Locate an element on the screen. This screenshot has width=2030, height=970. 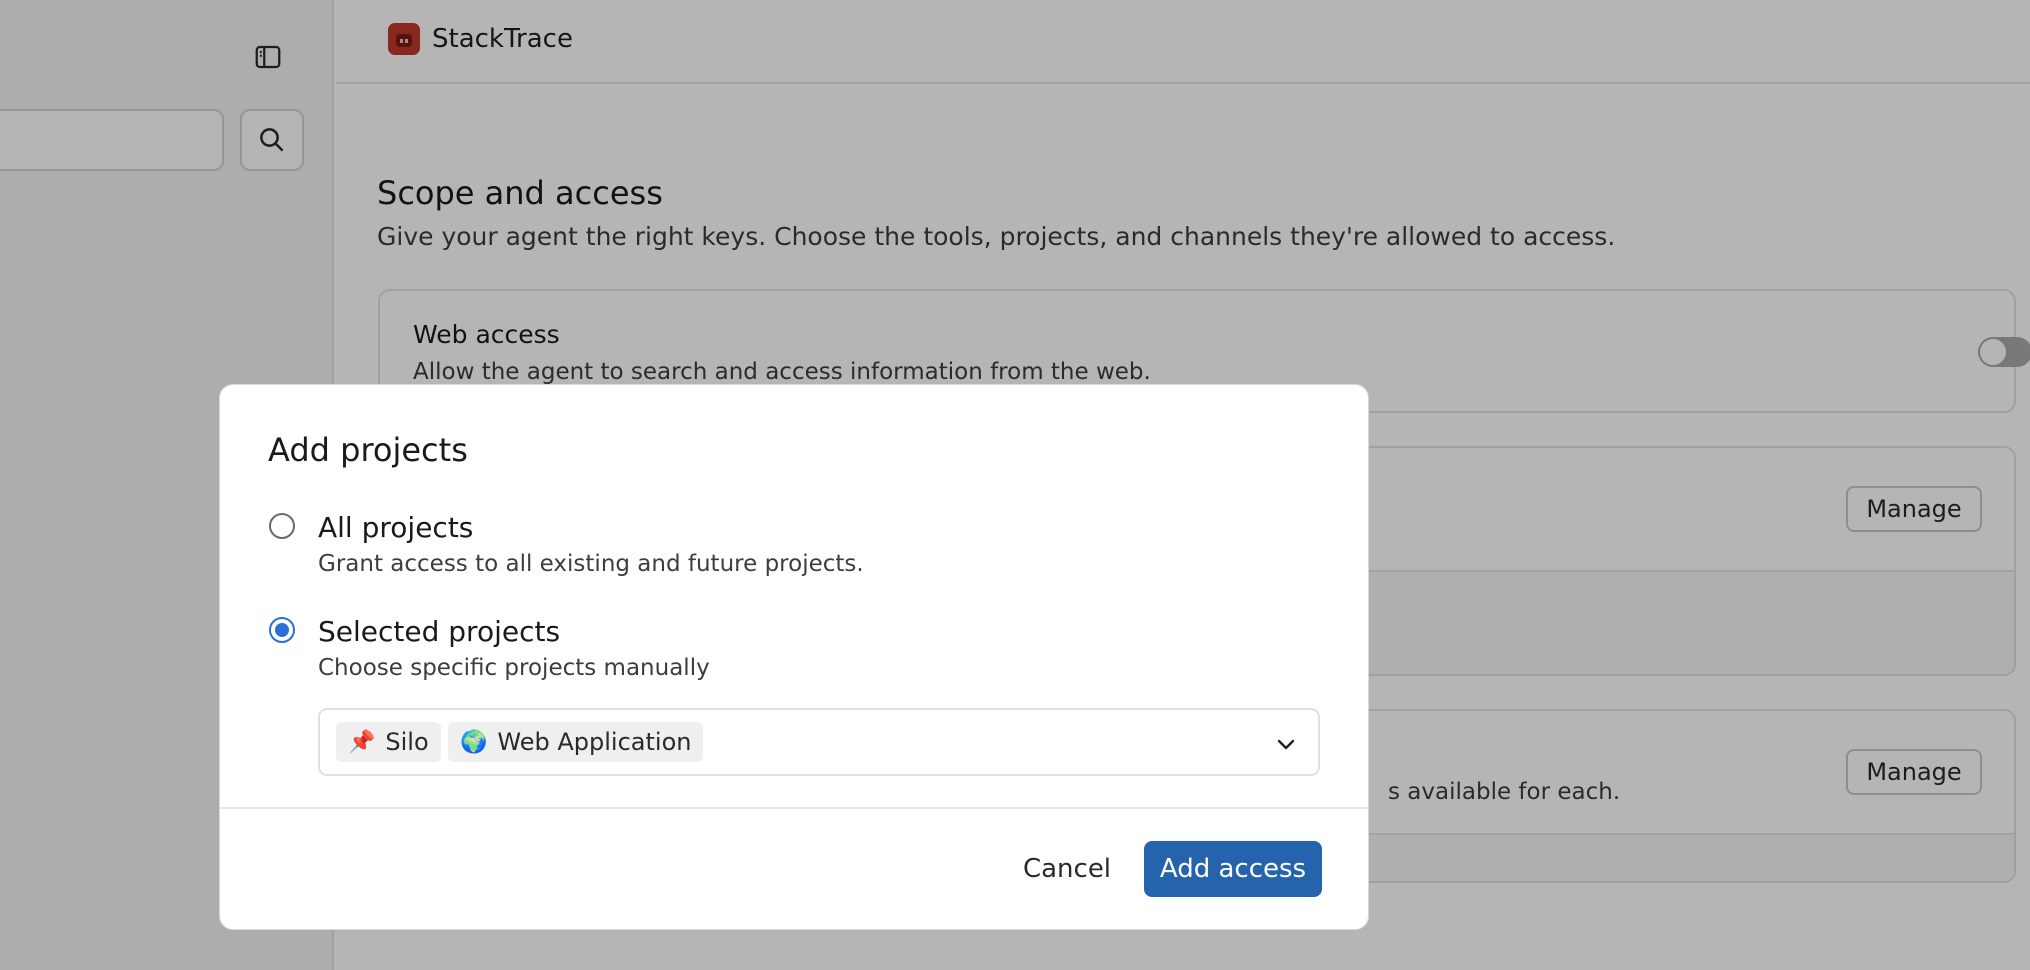
project-chip-web-application: 🌍 Web Application is located at coordinates (576, 742).